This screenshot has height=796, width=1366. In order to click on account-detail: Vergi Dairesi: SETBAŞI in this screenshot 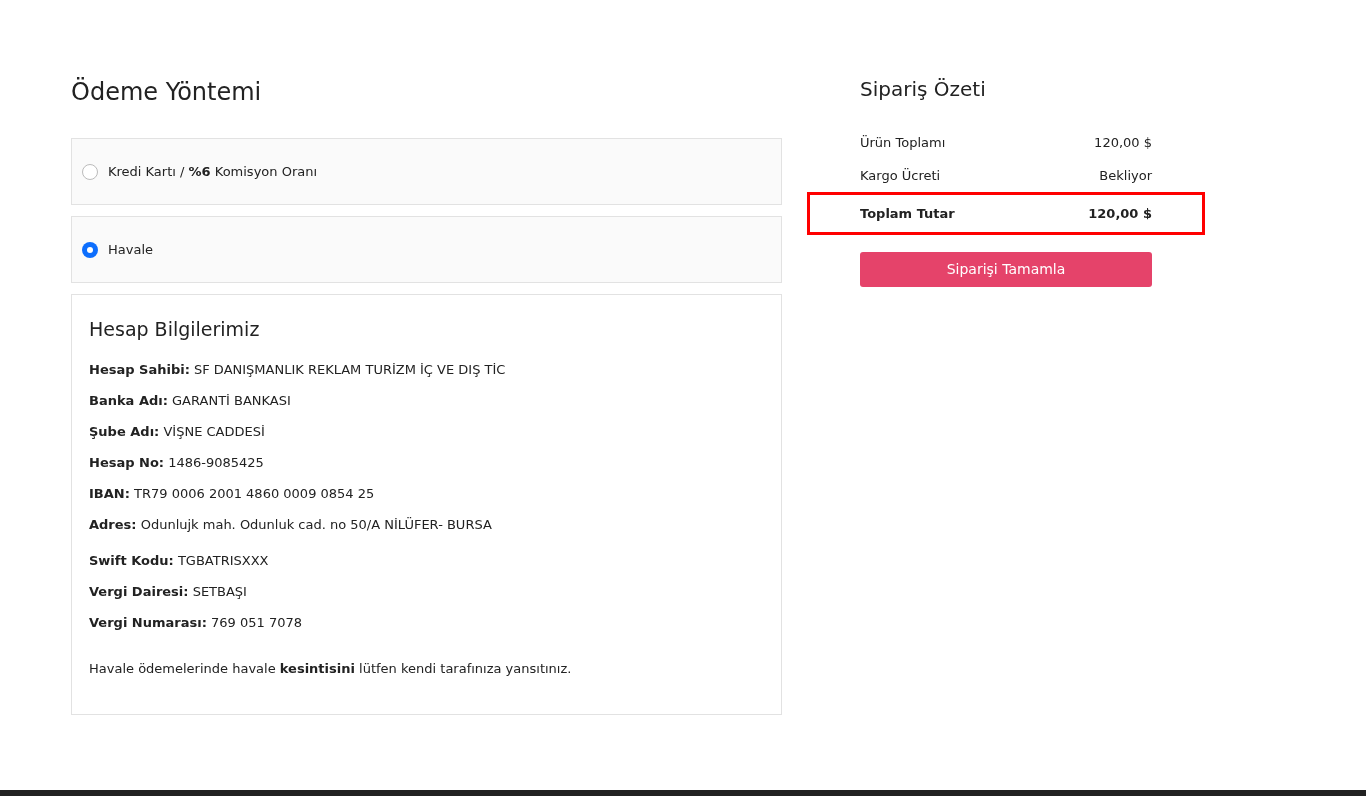, I will do `click(168, 591)`.